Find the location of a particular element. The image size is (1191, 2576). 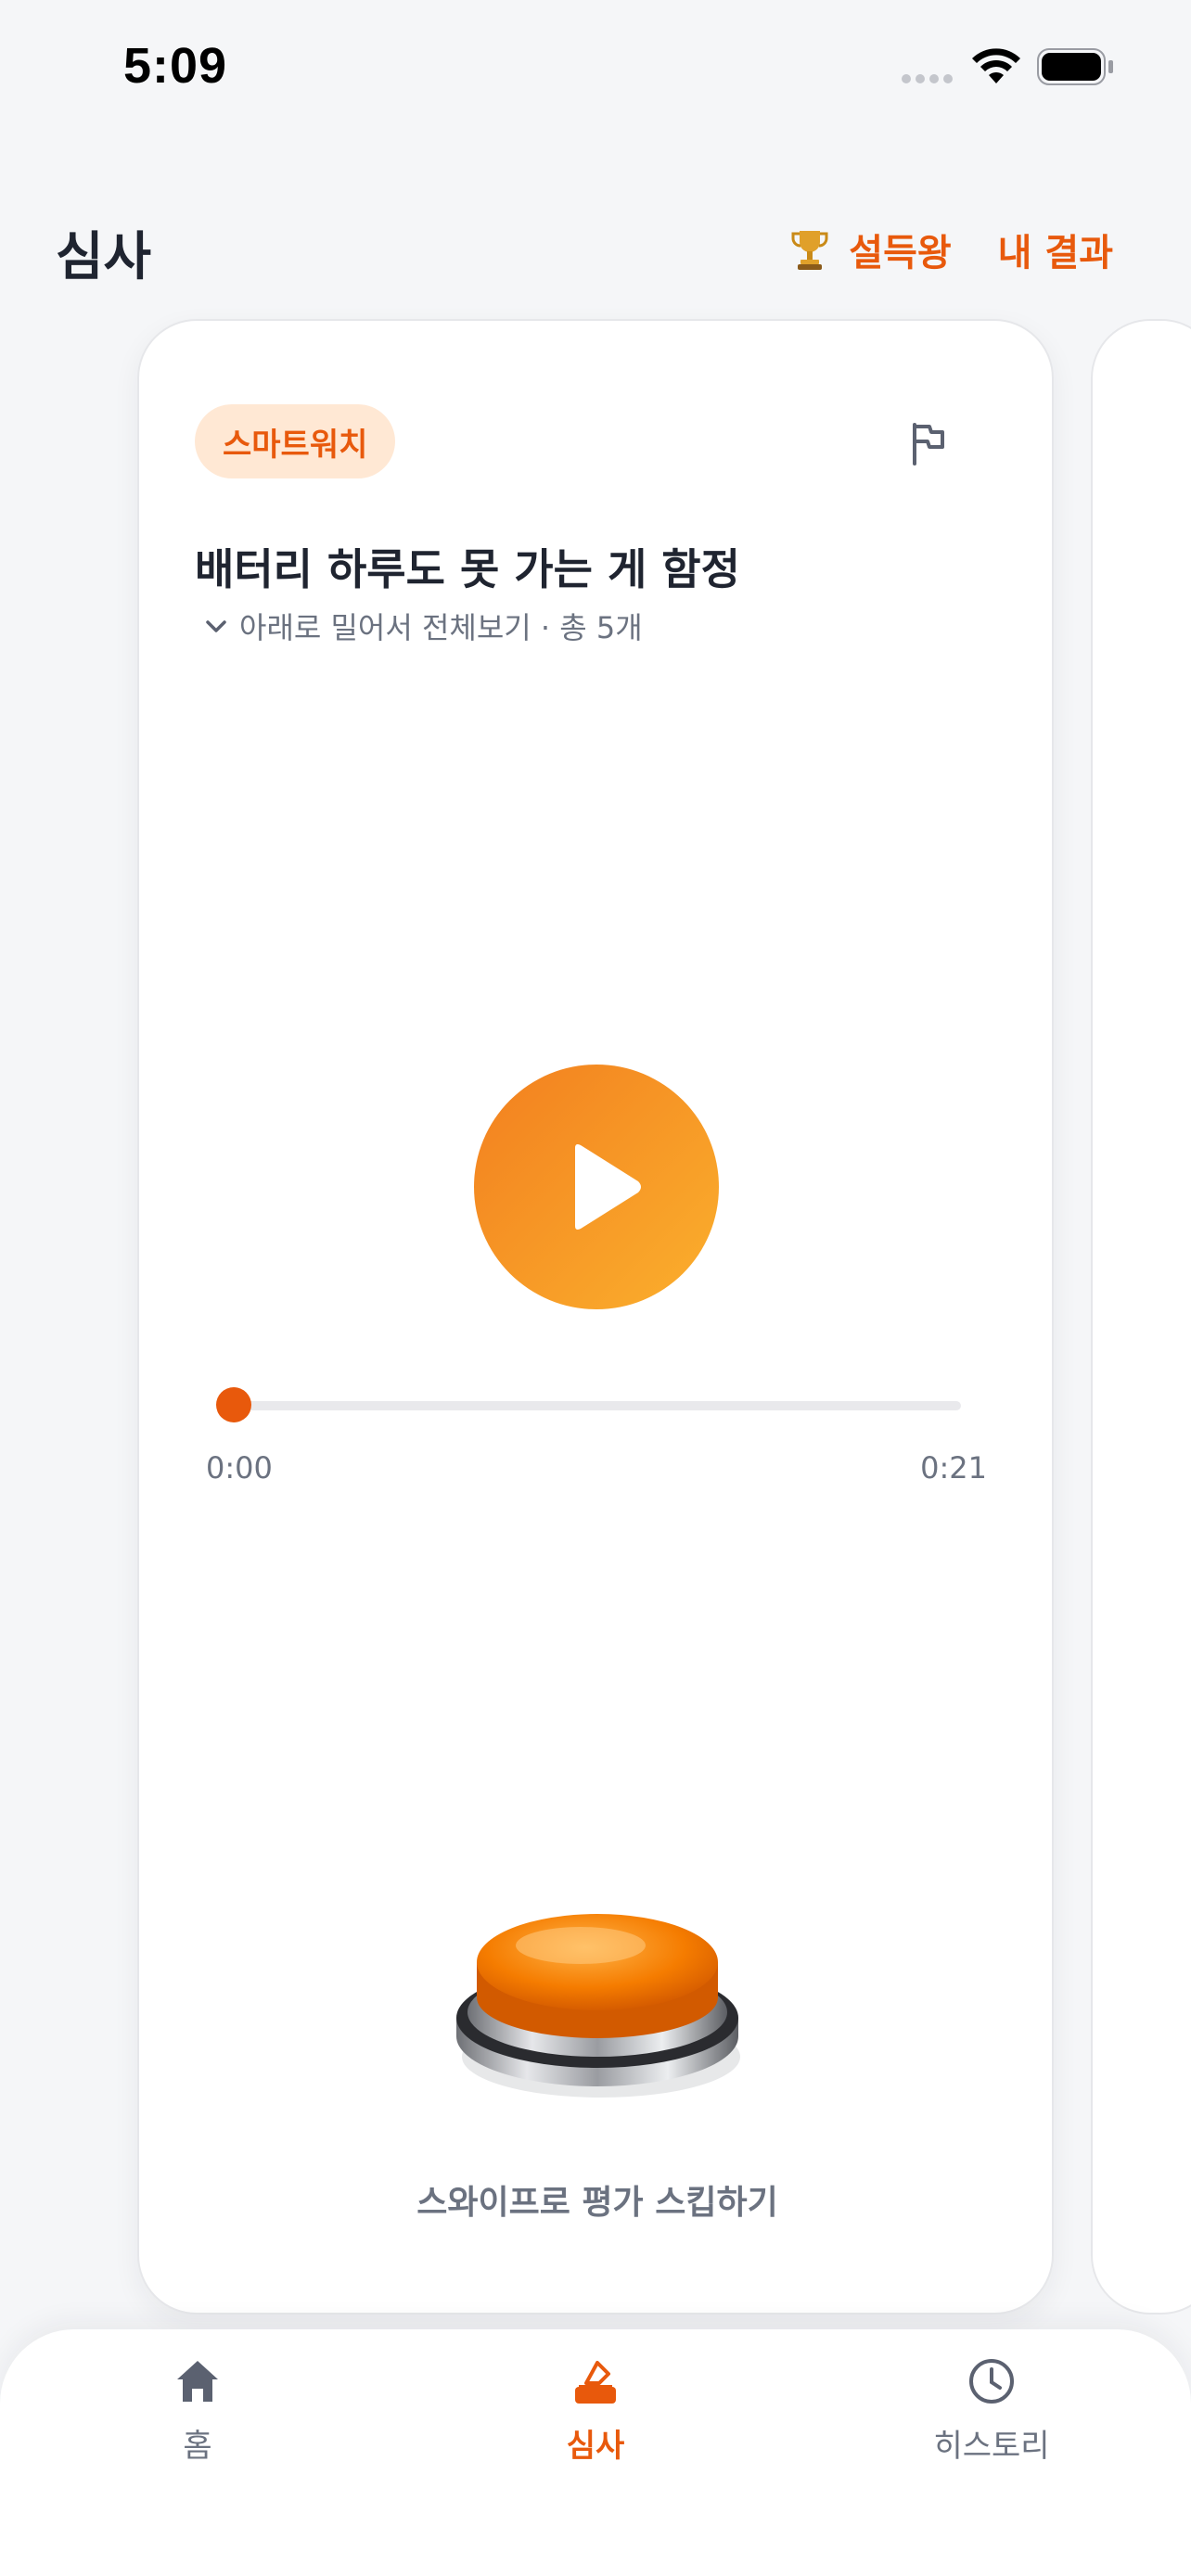

my-results-button: 내 결과 is located at coordinates (1055, 249).